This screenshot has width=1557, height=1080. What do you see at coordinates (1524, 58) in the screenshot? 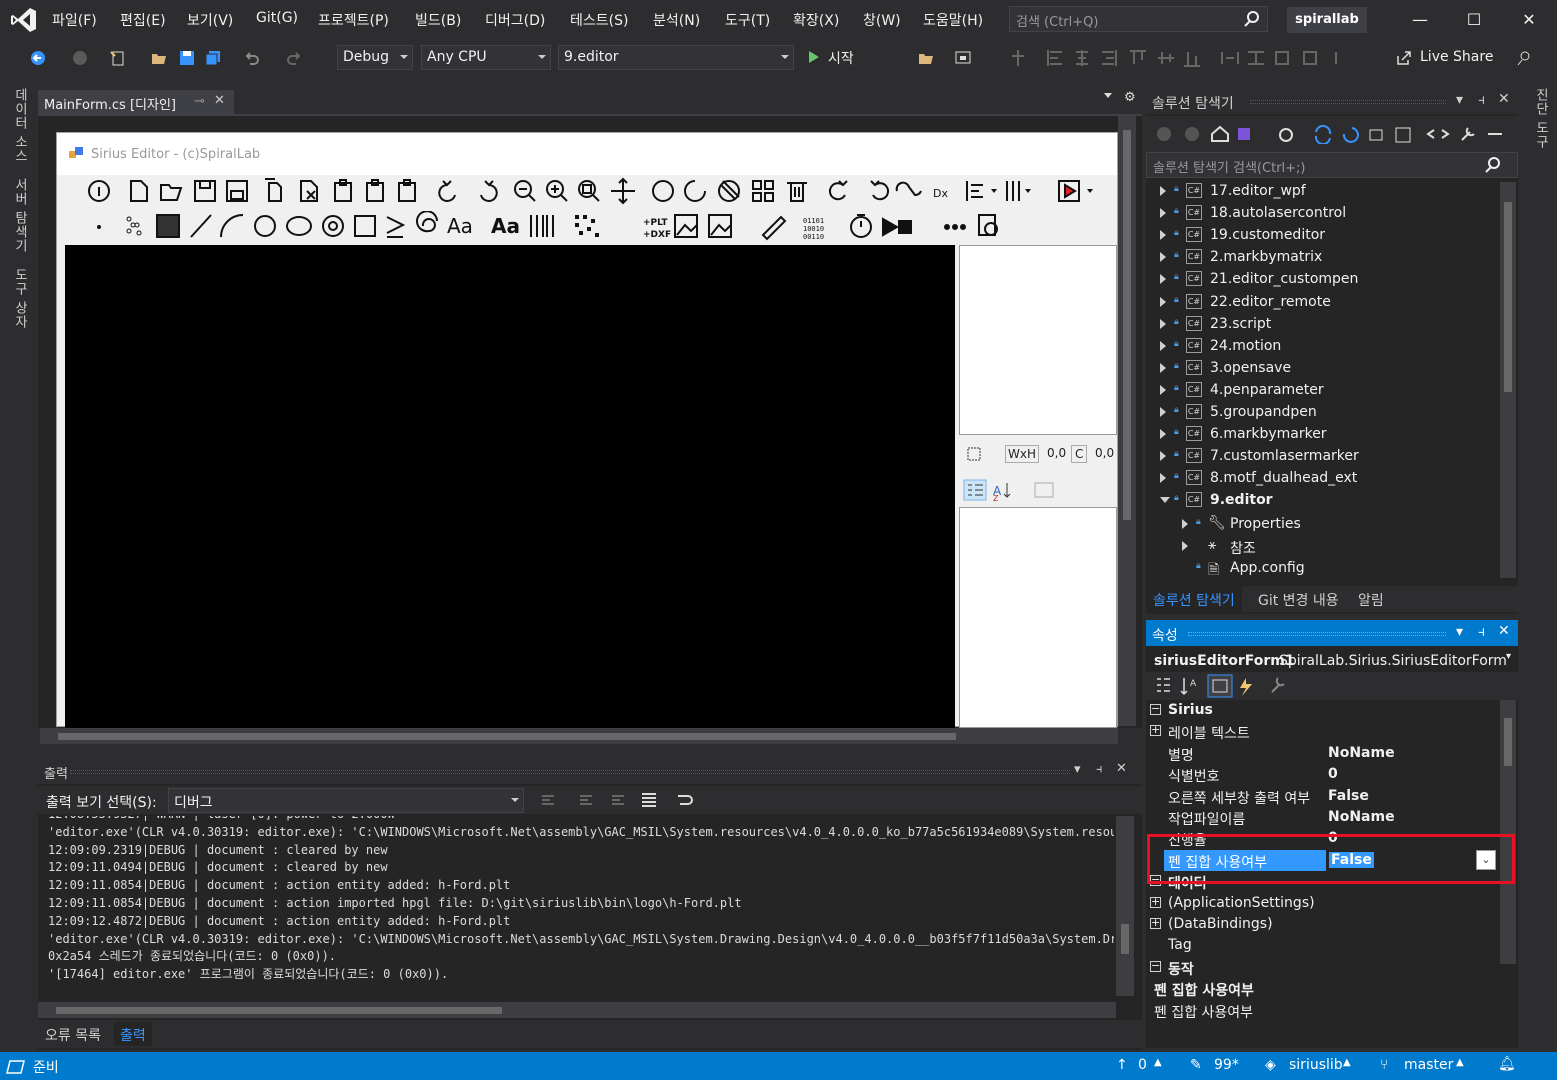
I see `feedback-icon` at bounding box center [1524, 58].